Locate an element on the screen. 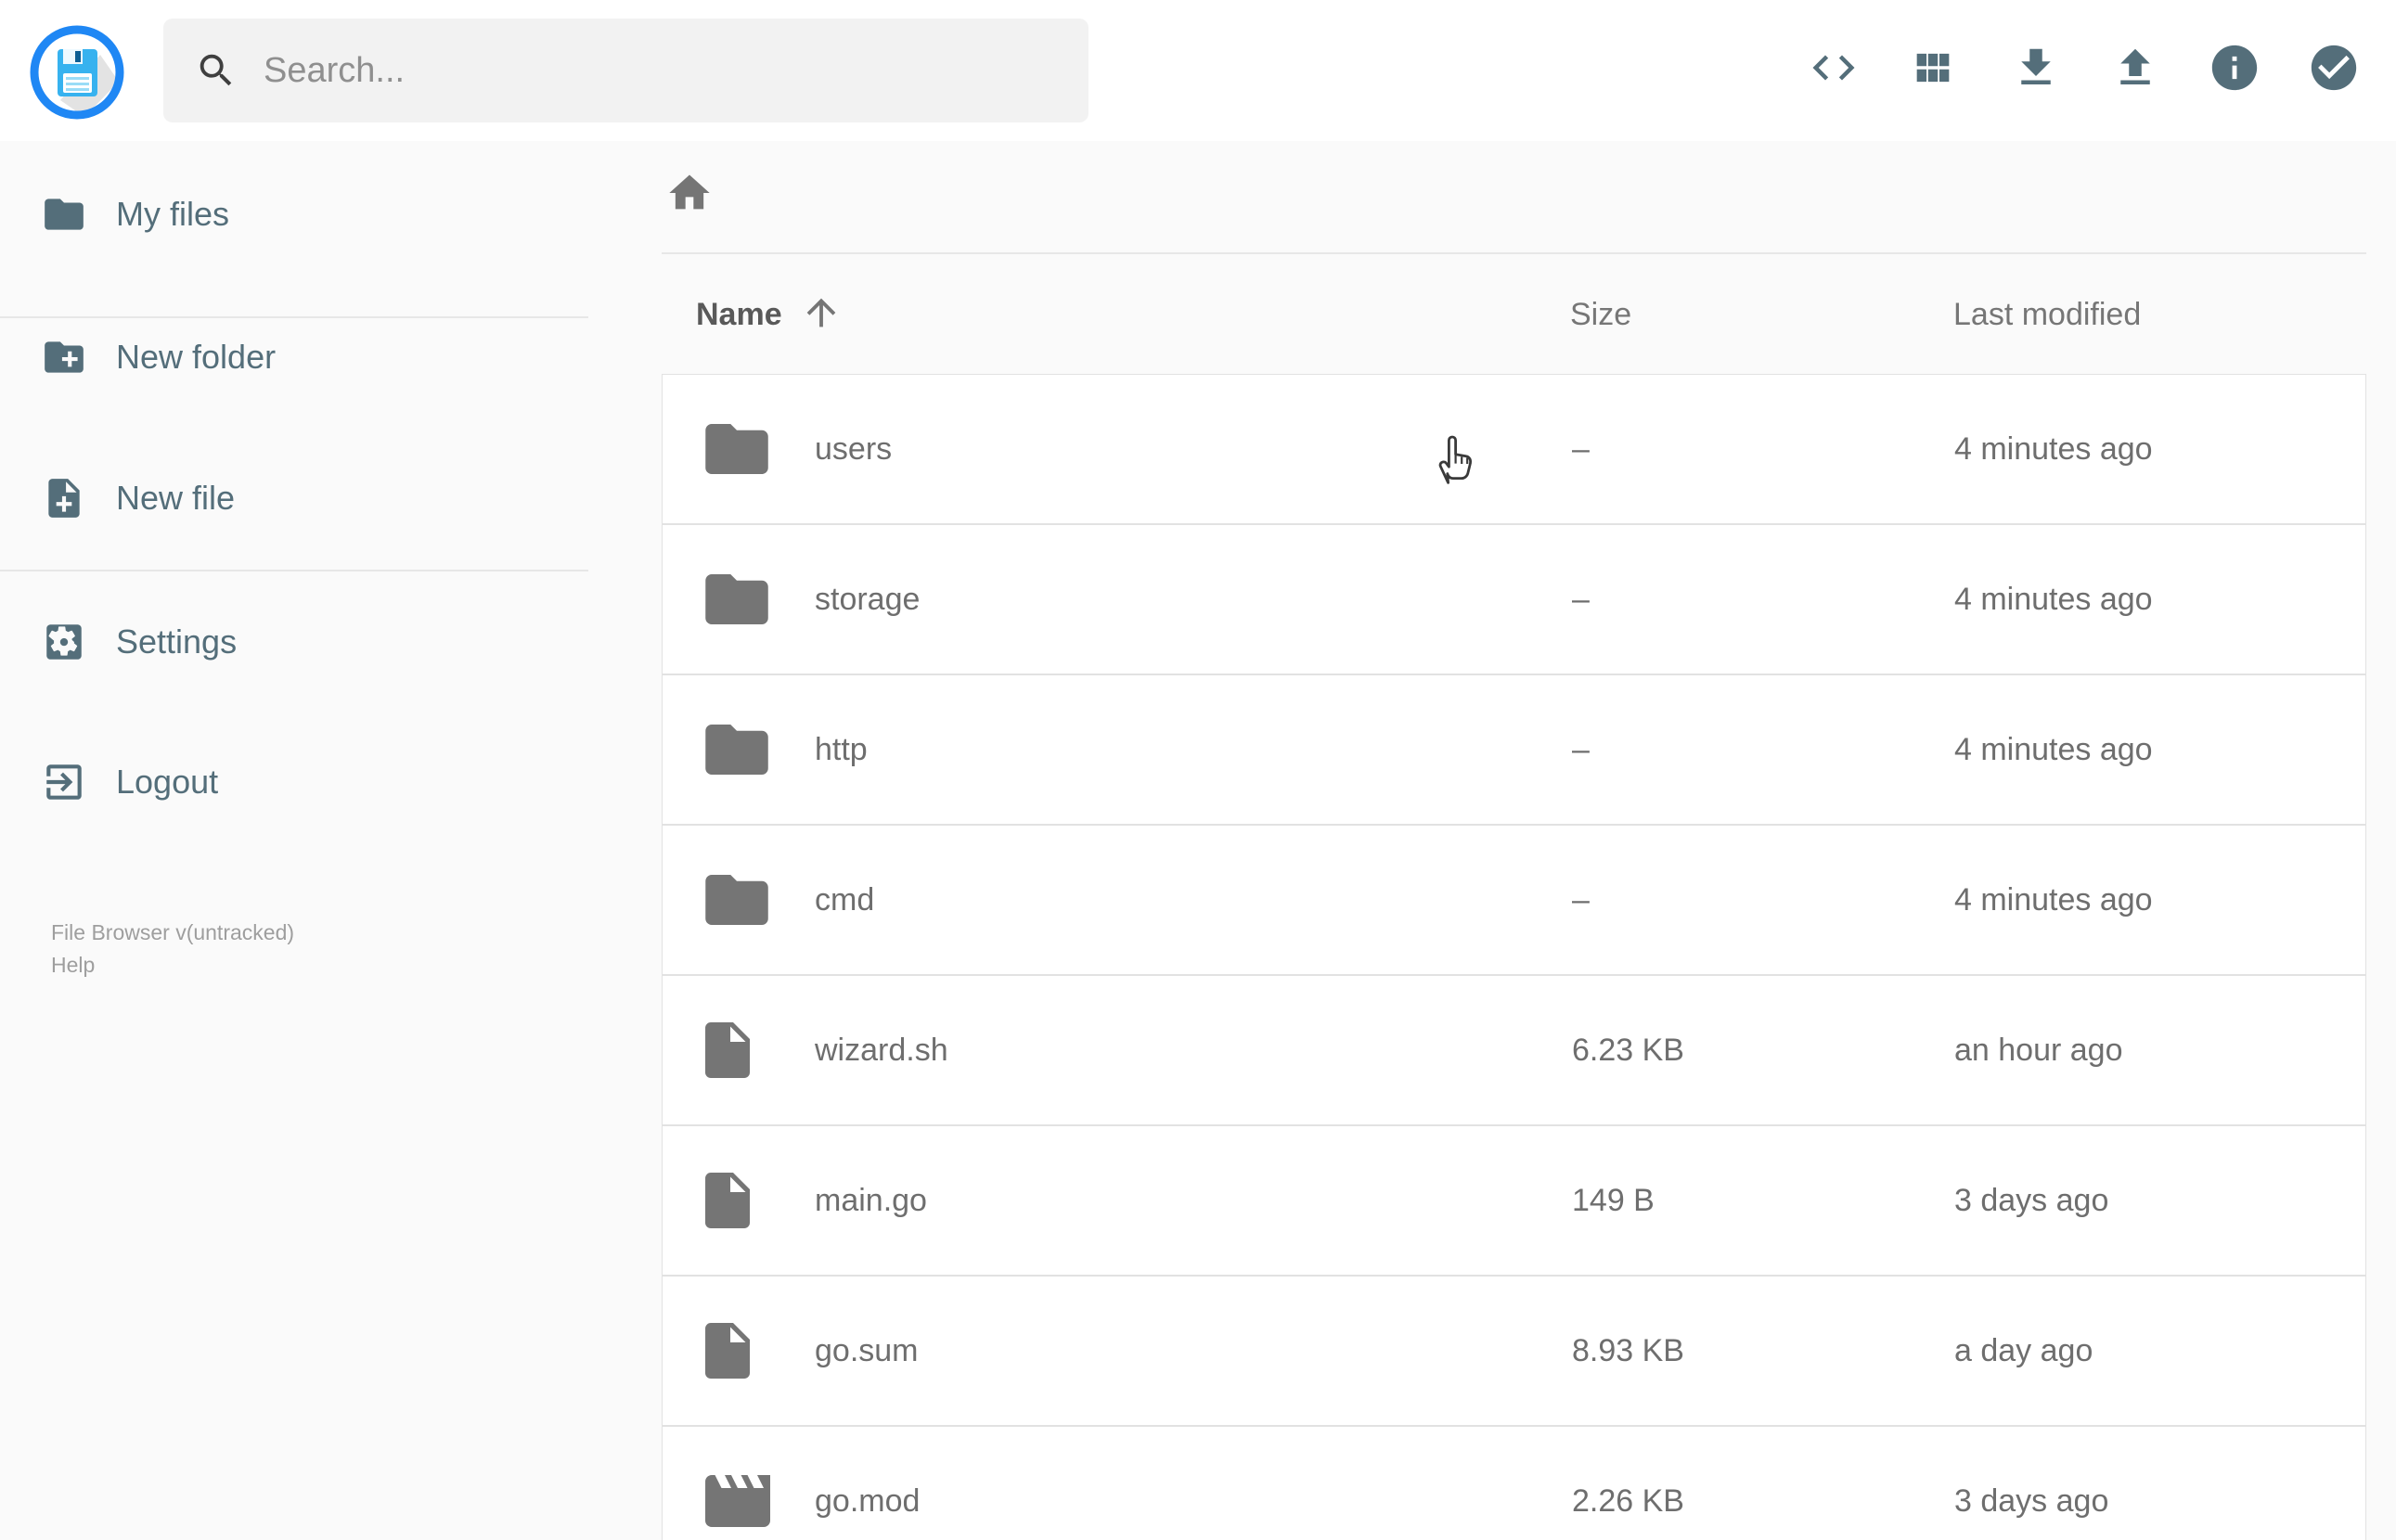 Image resolution: width=2396 pixels, height=1540 pixels. table-row: cmd – 4 minutes ago is located at coordinates (1514, 900).